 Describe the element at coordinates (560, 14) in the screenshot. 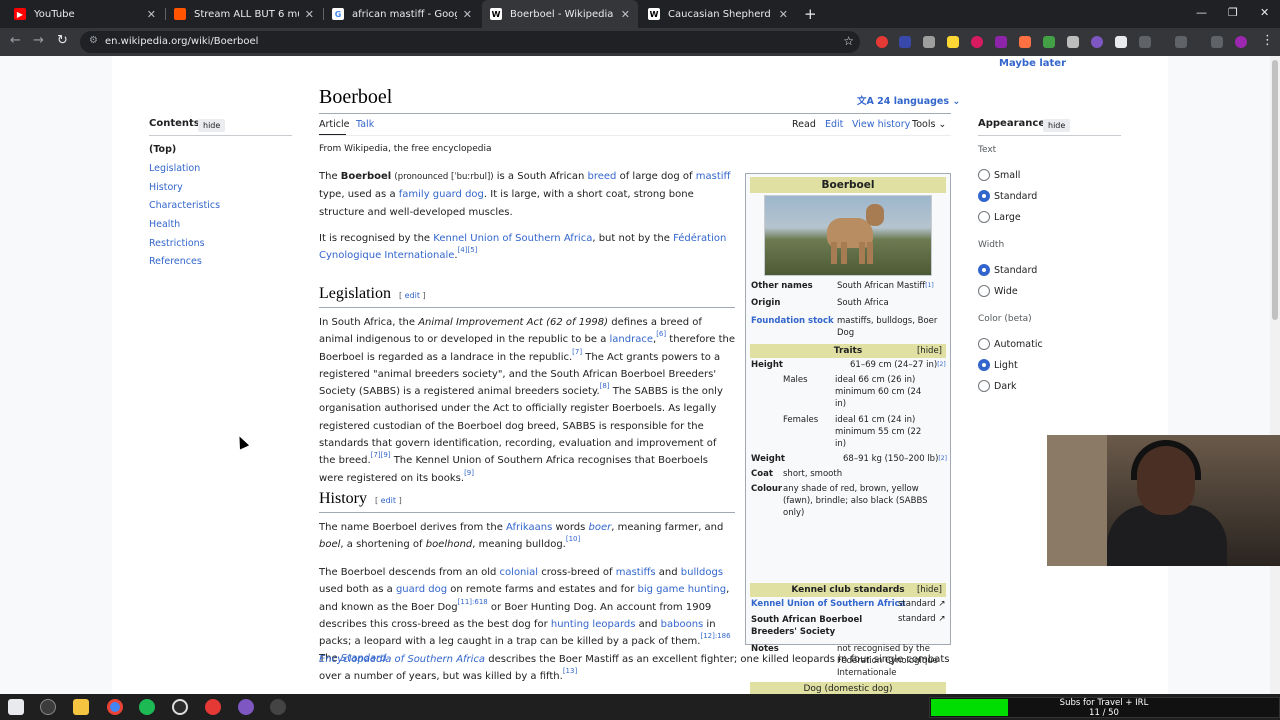

I see `tab-boerboel-wikipedia: W Boerboel - Wikipedia ✕` at that location.